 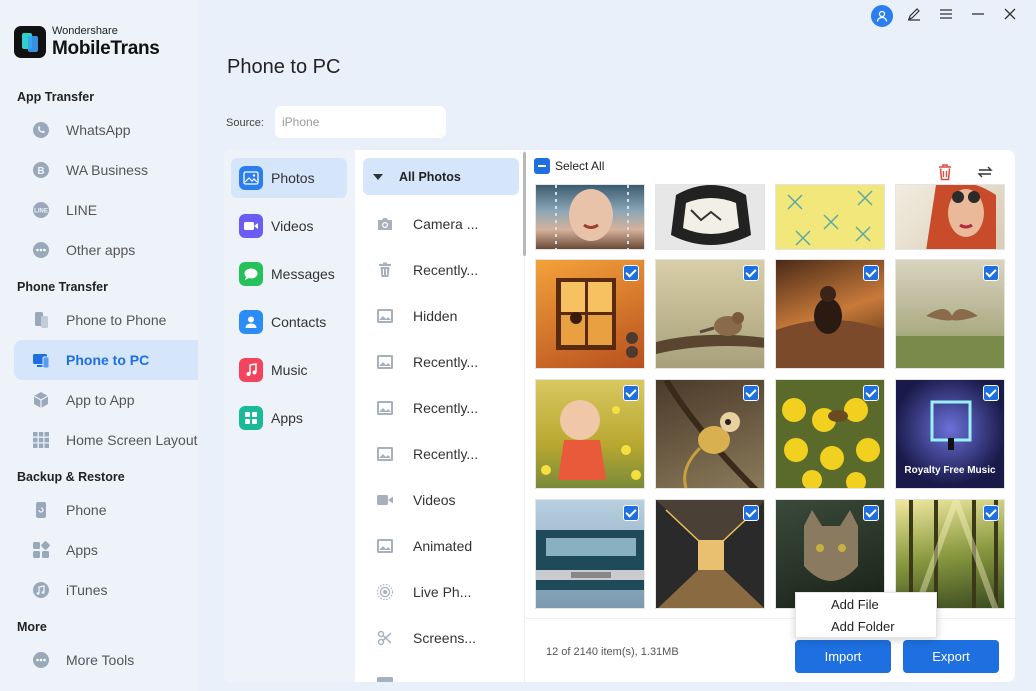 I want to click on import-button: Import, so click(x=843, y=656).